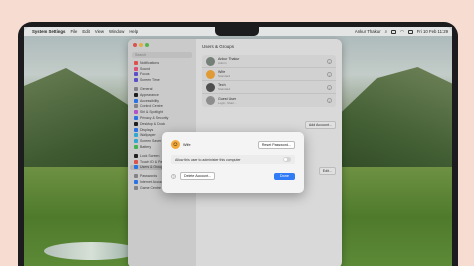  I want to click on menubar-status-area: Ankur Thakur ⌕ ◠ Fri 10 Feb 11:29, so click(401, 32).